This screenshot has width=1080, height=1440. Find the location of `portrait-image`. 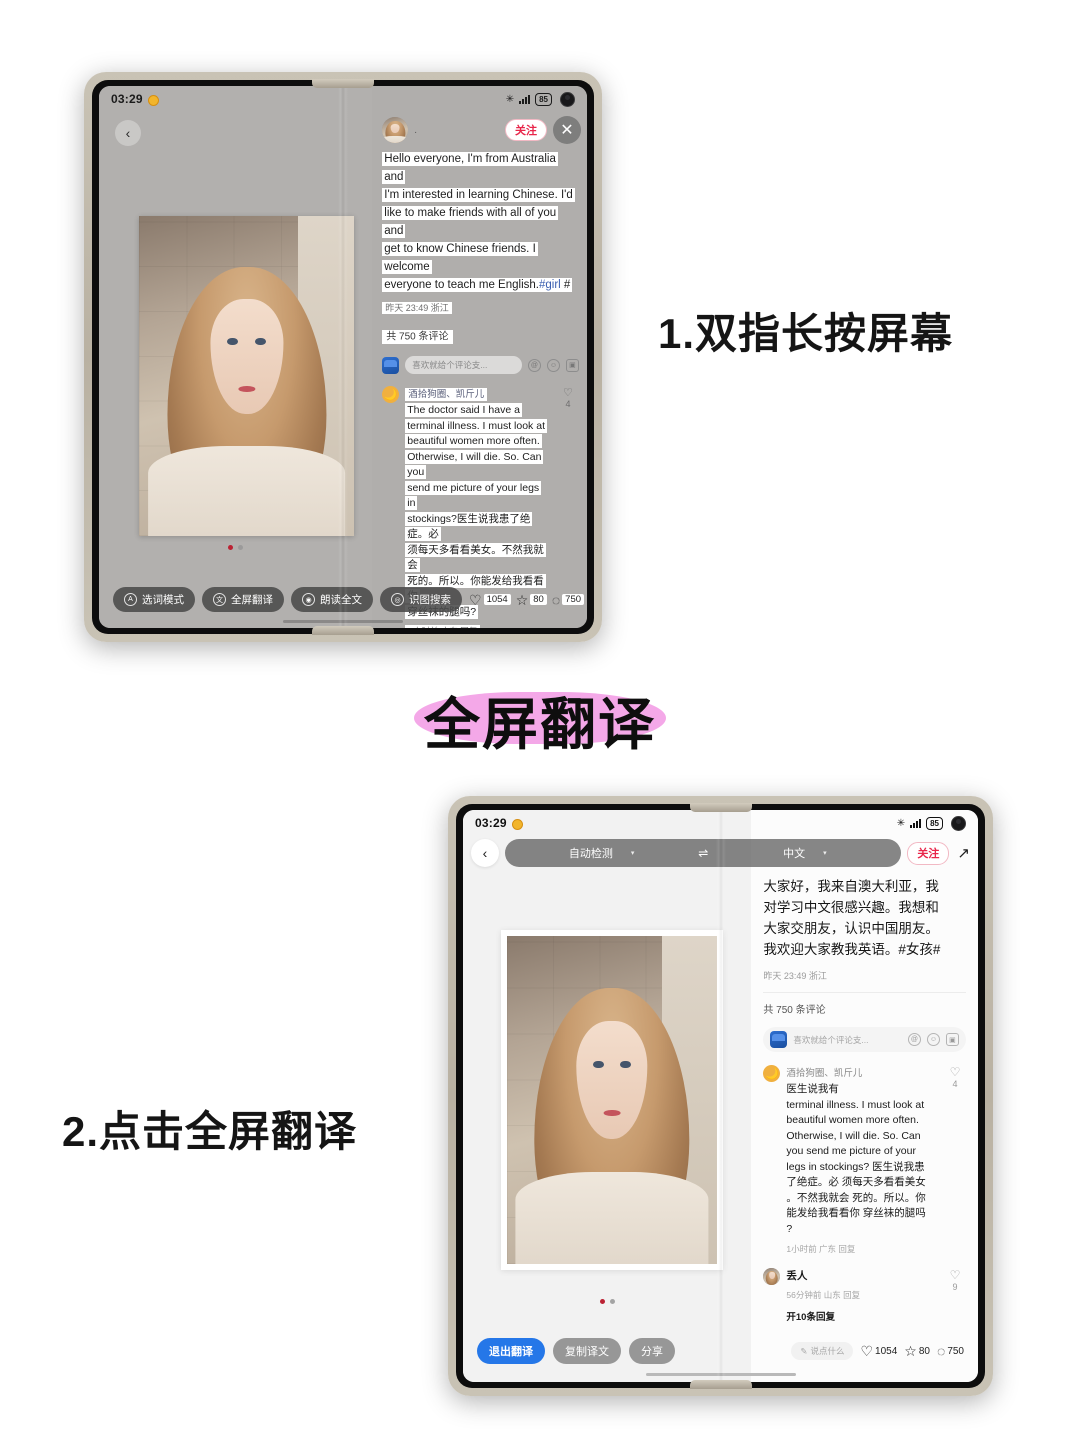

portrait-image is located at coordinates (612, 1100).